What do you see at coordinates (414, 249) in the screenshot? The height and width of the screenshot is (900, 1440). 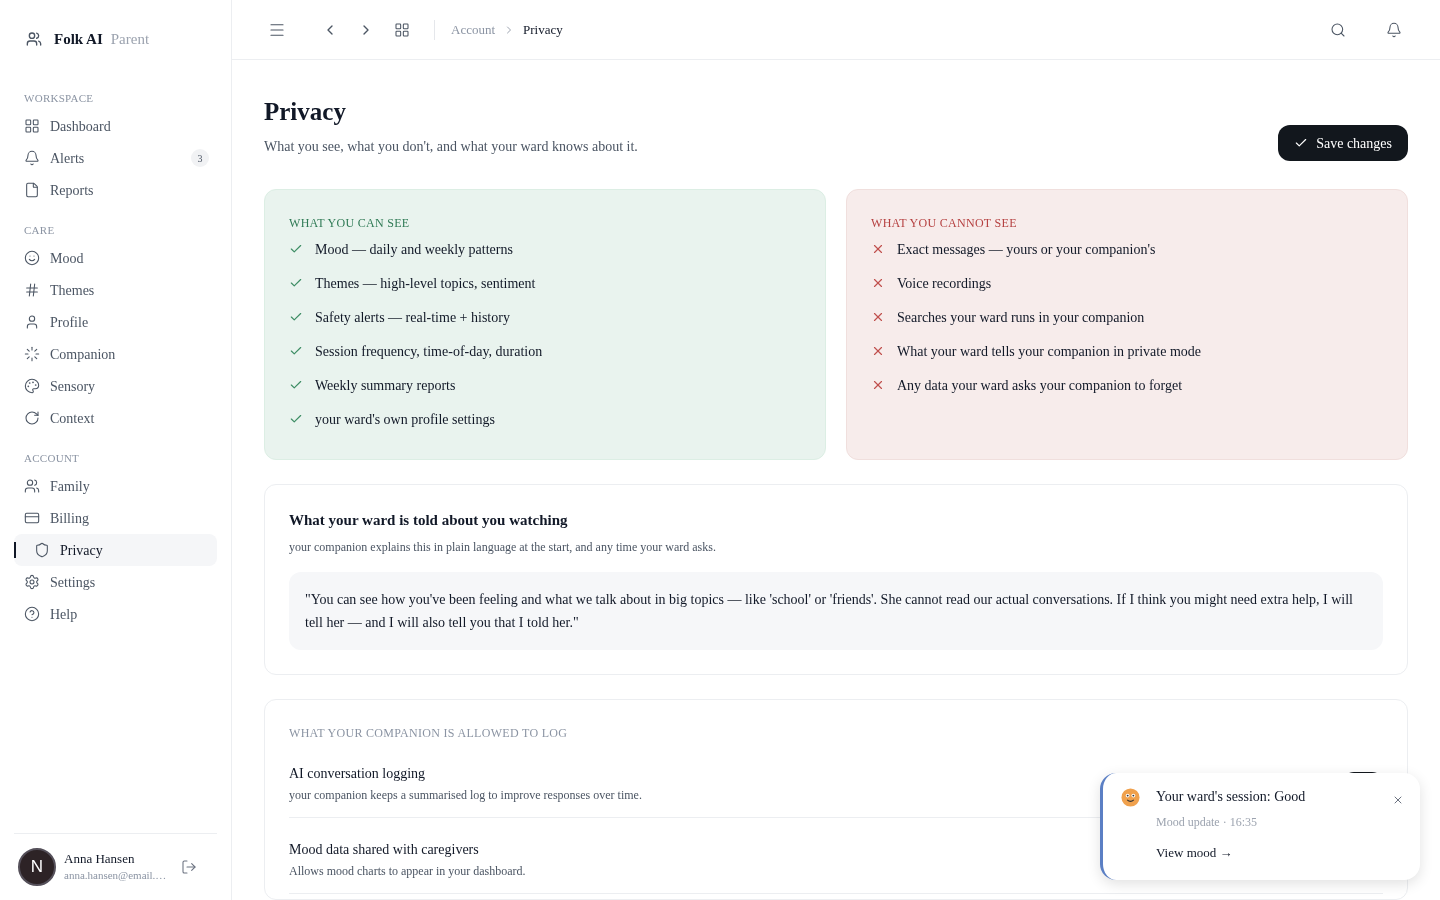 I see `list-item: Mood — daily and weekly patterns` at bounding box center [414, 249].